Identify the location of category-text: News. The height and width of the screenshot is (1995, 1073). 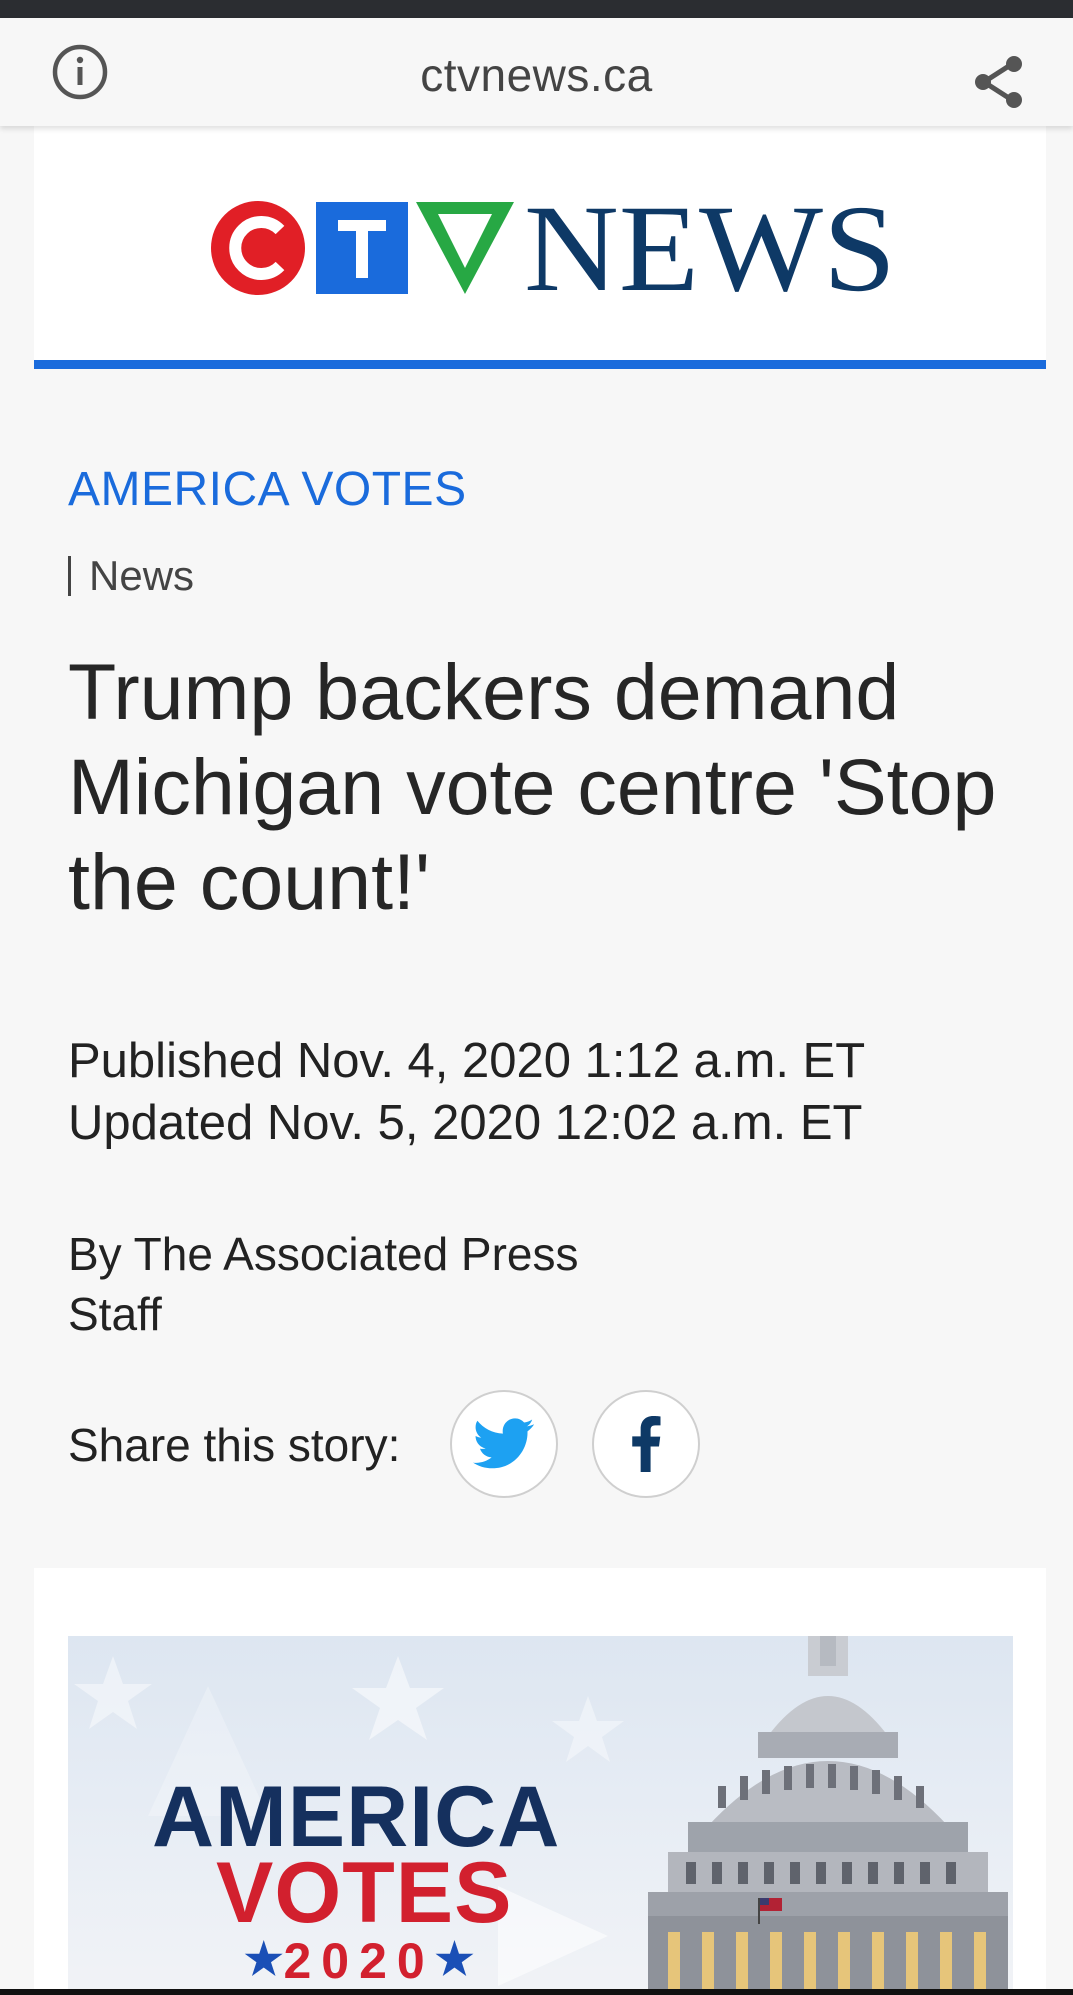
(141, 575).